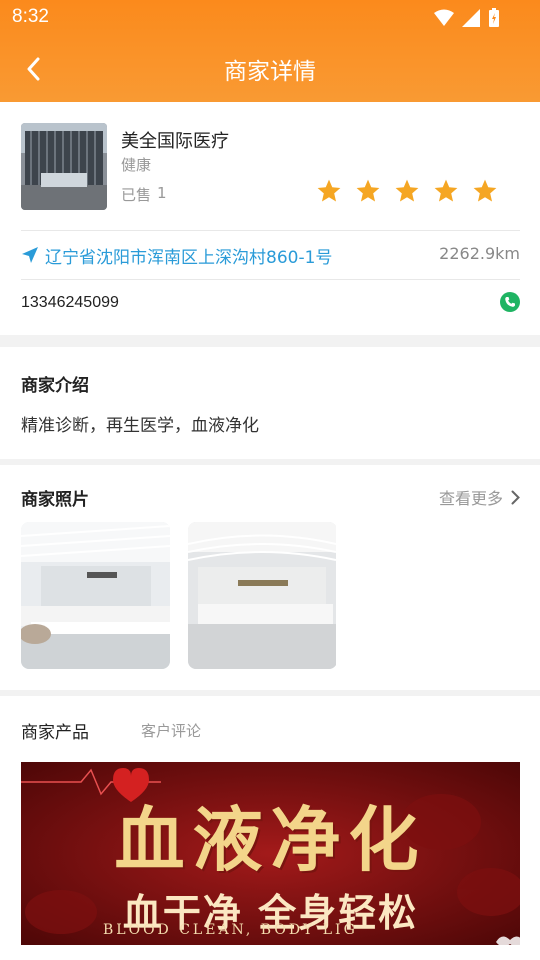  Describe the element at coordinates (270, 304) in the screenshot. I see `phone-row: 13346245099` at that location.